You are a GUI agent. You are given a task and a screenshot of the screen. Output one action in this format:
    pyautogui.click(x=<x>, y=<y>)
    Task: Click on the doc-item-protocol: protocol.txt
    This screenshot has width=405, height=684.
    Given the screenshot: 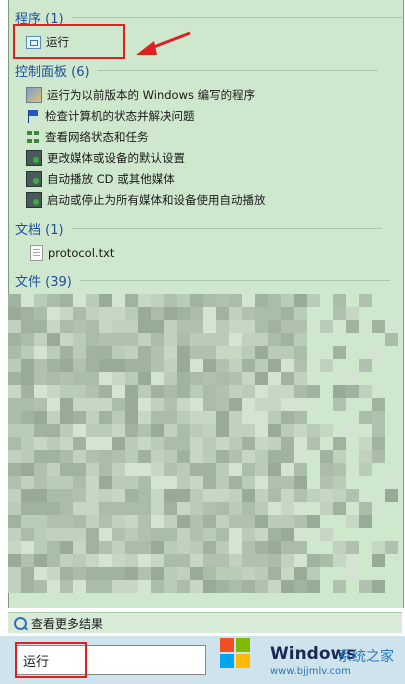 What is the action you would take?
    pyautogui.click(x=72, y=253)
    